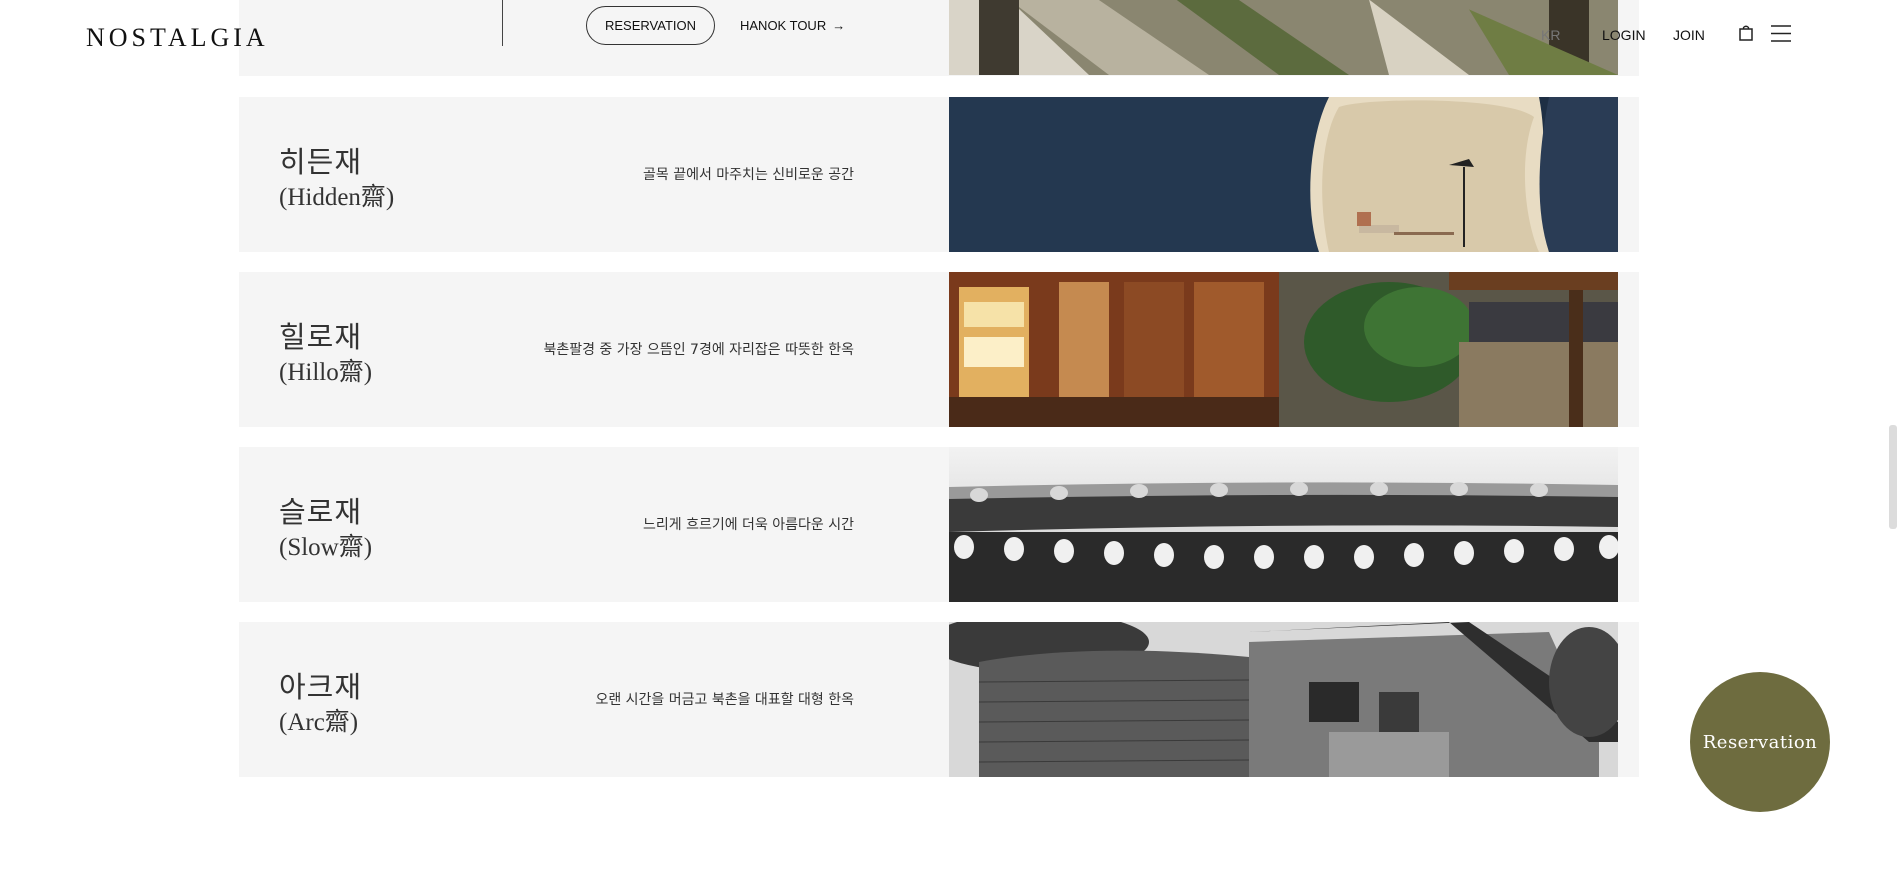 This screenshot has width=1901, height=890. I want to click on join-link: JOIN, so click(1689, 35).